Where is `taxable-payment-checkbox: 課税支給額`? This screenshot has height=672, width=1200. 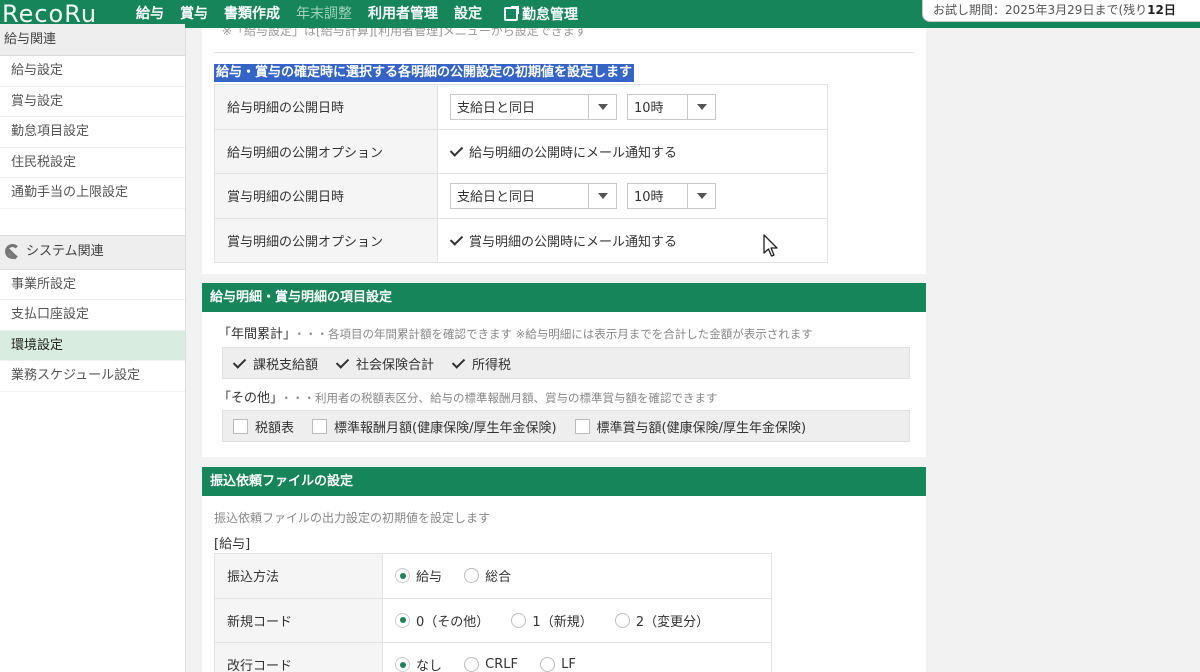
taxable-payment-checkbox: 課税支給額 is located at coordinates (275, 363).